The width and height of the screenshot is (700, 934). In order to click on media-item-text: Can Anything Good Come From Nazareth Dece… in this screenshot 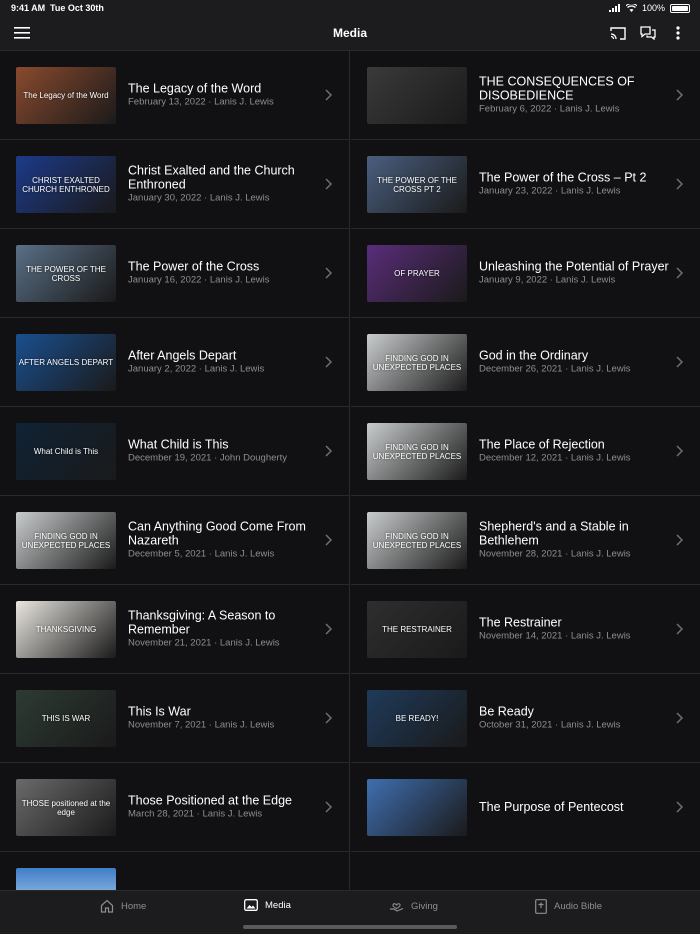, I will do `click(223, 540)`.